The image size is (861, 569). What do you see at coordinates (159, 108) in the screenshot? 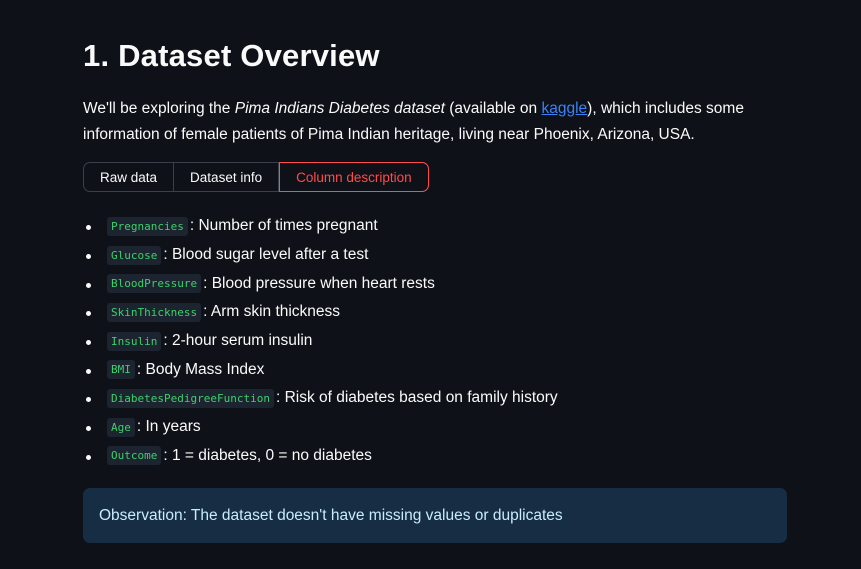
I see `intro-text-1: We'll be exploring the` at bounding box center [159, 108].